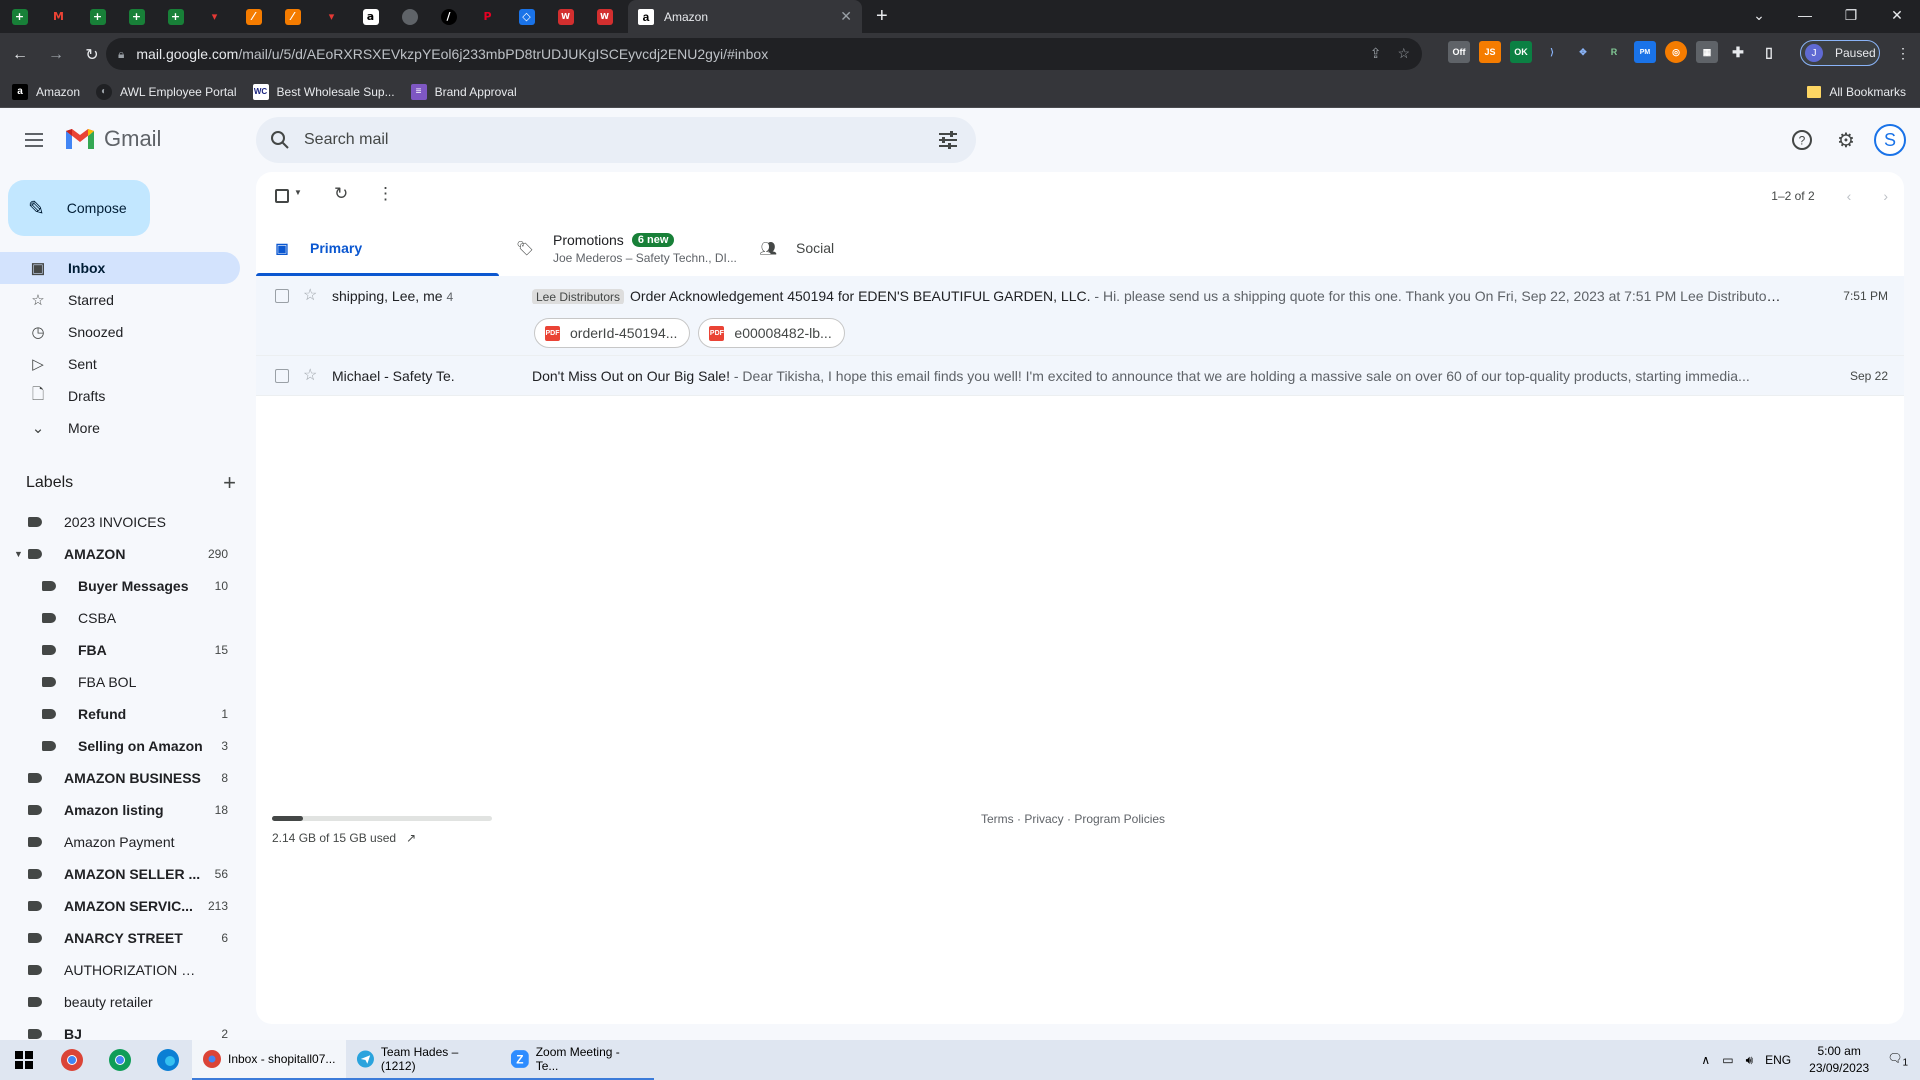 This screenshot has height=1080, width=1920. I want to click on label-item: FBA BOL, so click(120, 682).